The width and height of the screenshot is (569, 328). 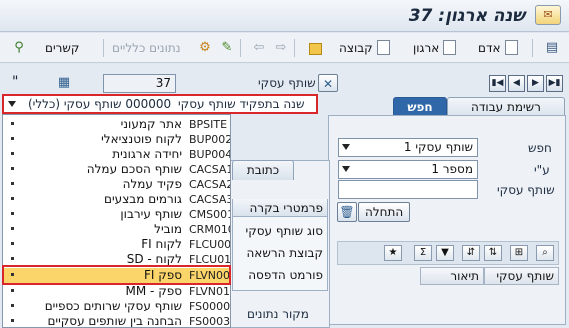 What do you see at coordinates (151, 124) in the screenshot?
I see `role-desc: אתר קמעוני` at bounding box center [151, 124].